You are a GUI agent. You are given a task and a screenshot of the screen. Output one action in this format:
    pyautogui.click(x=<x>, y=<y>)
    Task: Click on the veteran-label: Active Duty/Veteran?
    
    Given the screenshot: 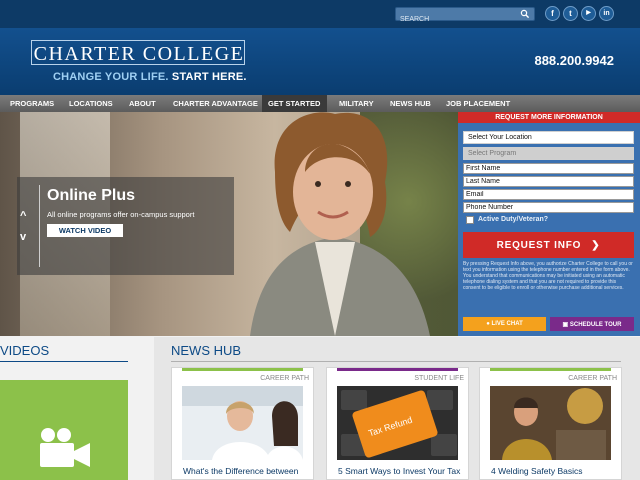 What is the action you would take?
    pyautogui.click(x=513, y=219)
    